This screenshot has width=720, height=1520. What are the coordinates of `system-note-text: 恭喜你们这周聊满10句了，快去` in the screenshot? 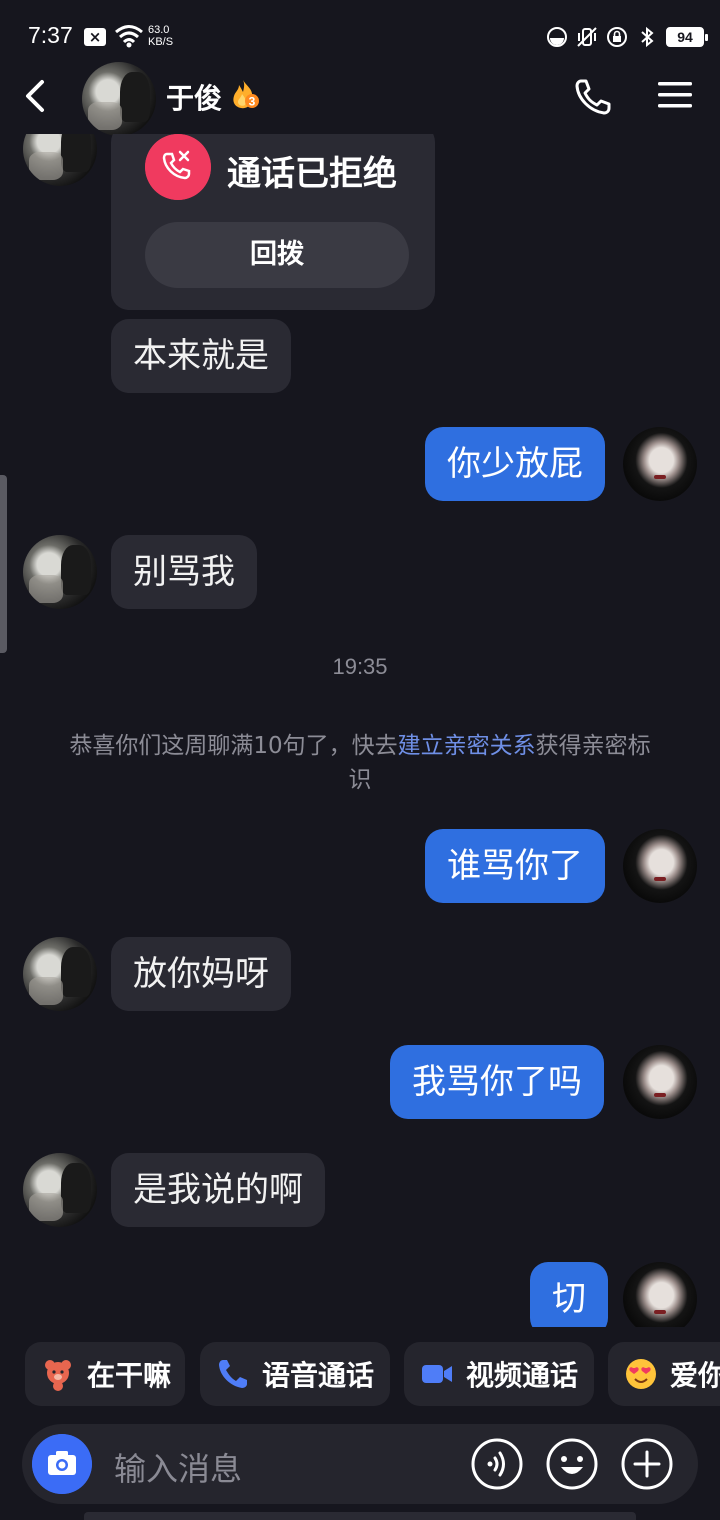 It's located at (233, 746).